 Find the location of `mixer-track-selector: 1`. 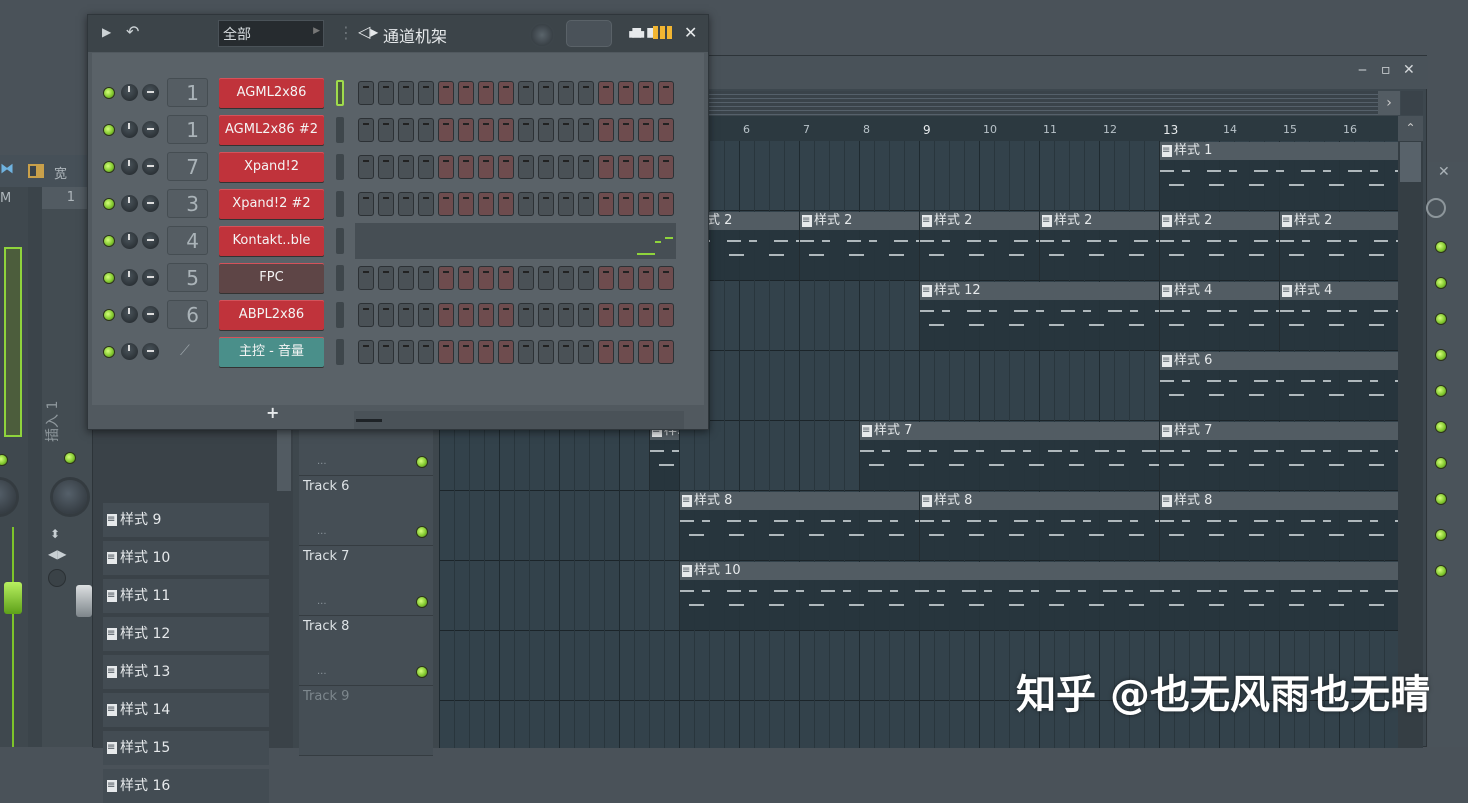

mixer-track-selector: 1 is located at coordinates (187, 129).